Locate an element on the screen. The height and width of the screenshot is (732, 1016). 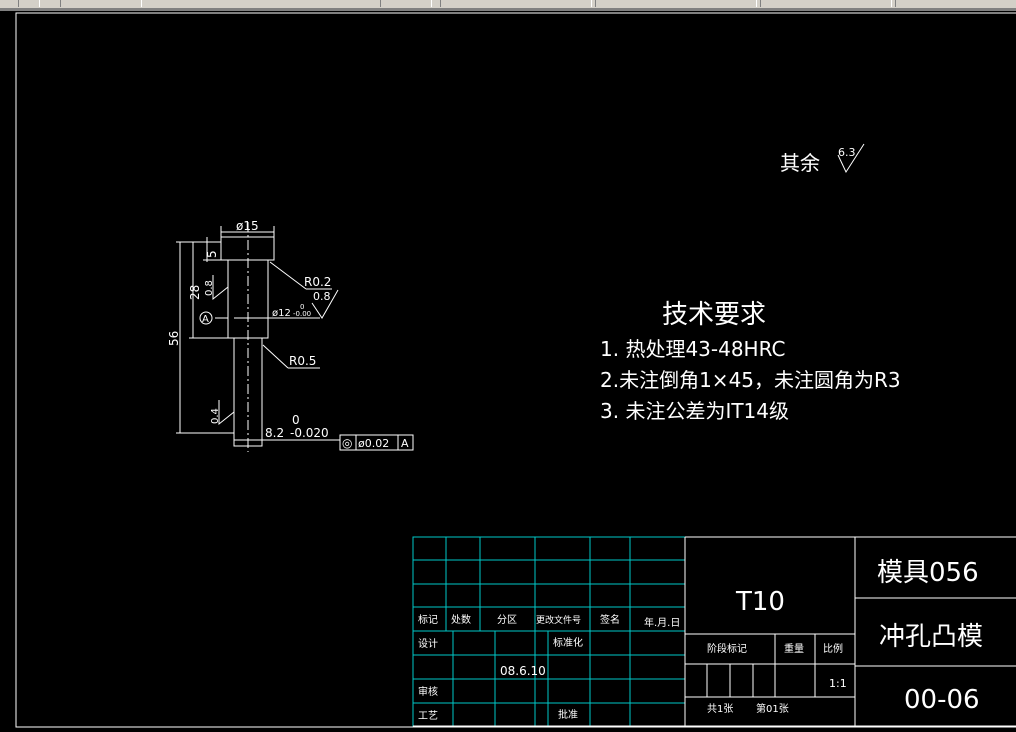
fcf-datum: A is located at coordinates (405, 443).